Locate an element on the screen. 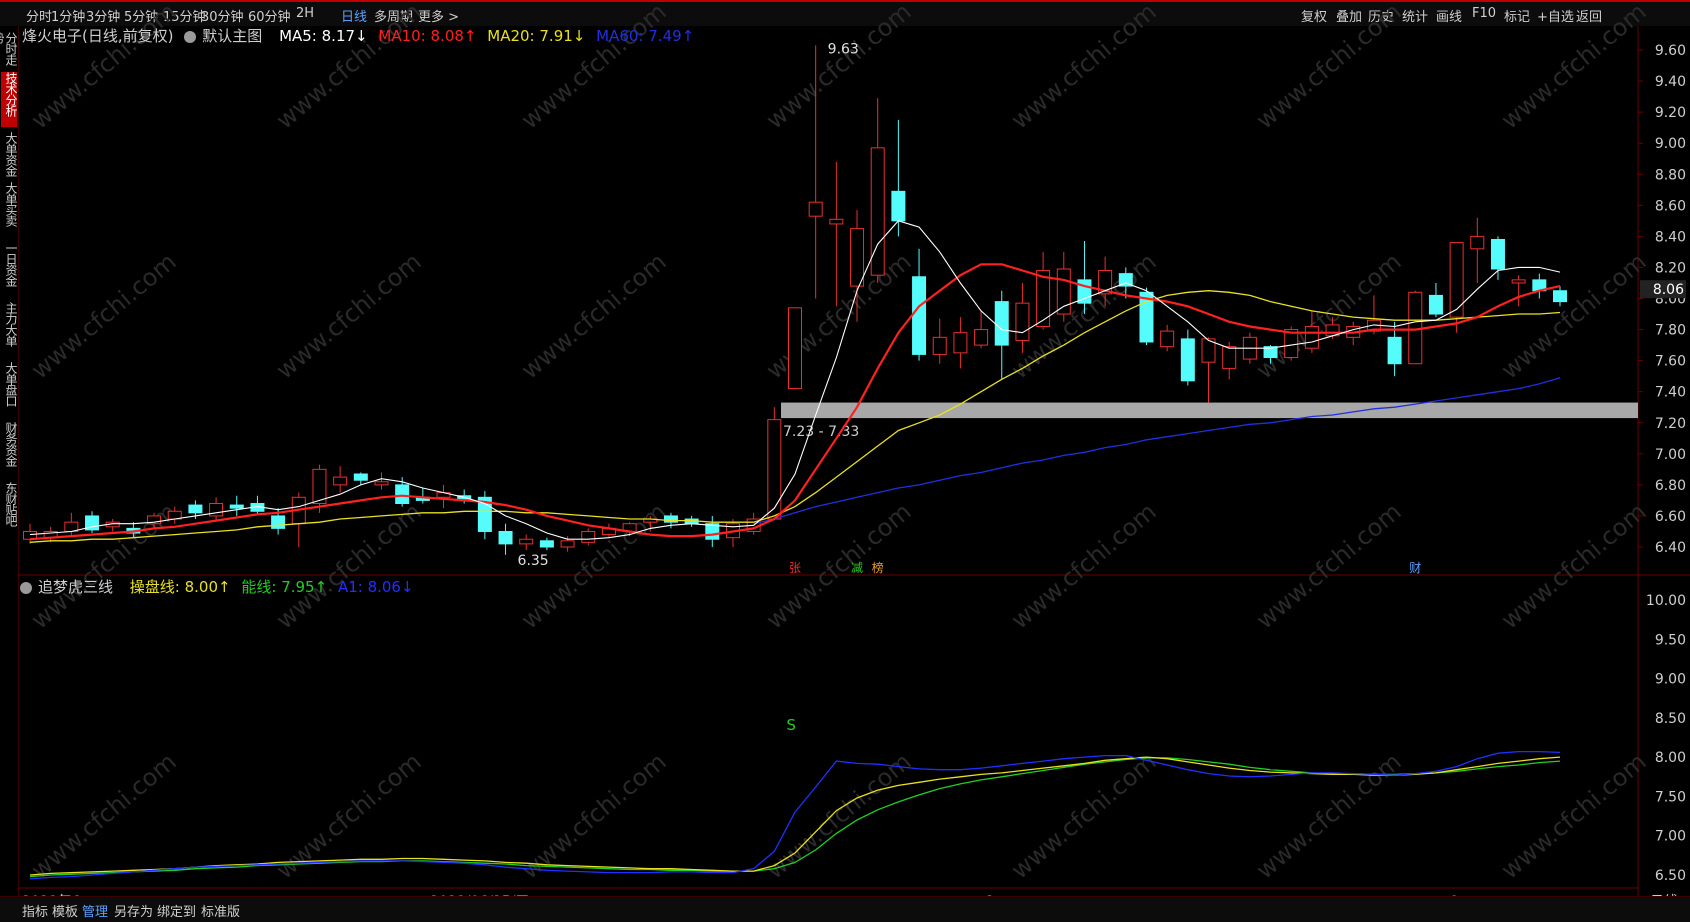 This screenshot has width=1690, height=922. sub-legend: 追梦虎三线 操盘线: 8.00↑ 能线: 7.95↑ A1: 8.06↓ is located at coordinates (220, 586).